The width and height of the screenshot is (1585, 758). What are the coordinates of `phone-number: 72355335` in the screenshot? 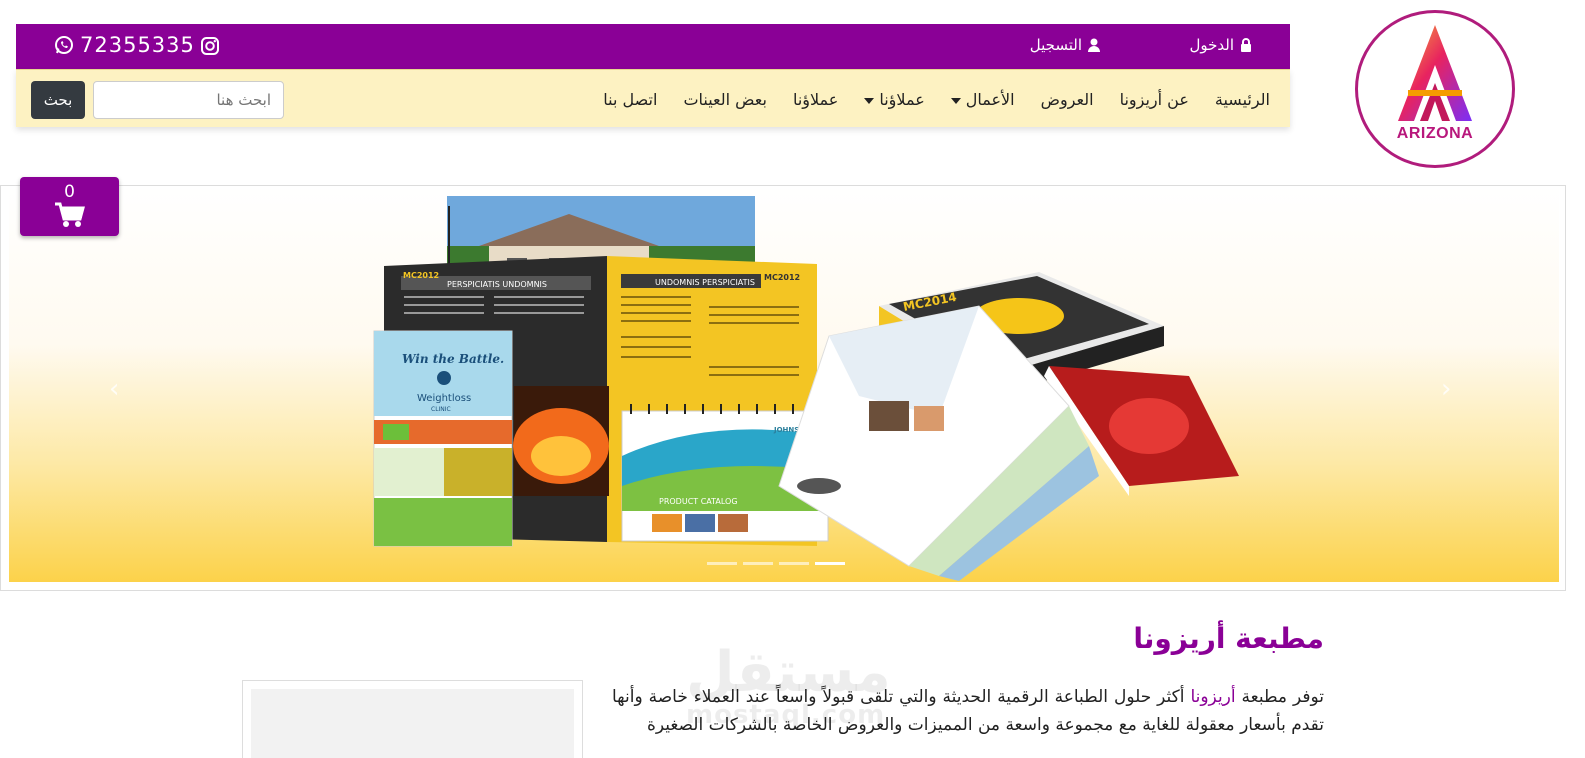 It's located at (137, 45).